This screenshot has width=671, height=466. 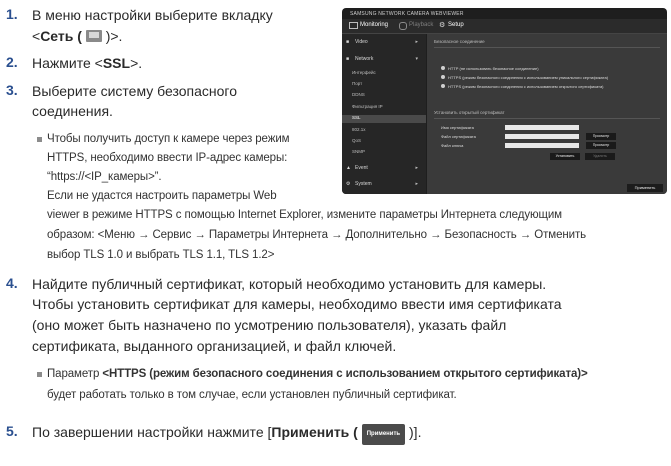 What do you see at coordinates (12, 283) in the screenshot?
I see `step-4-number: 4.` at bounding box center [12, 283].